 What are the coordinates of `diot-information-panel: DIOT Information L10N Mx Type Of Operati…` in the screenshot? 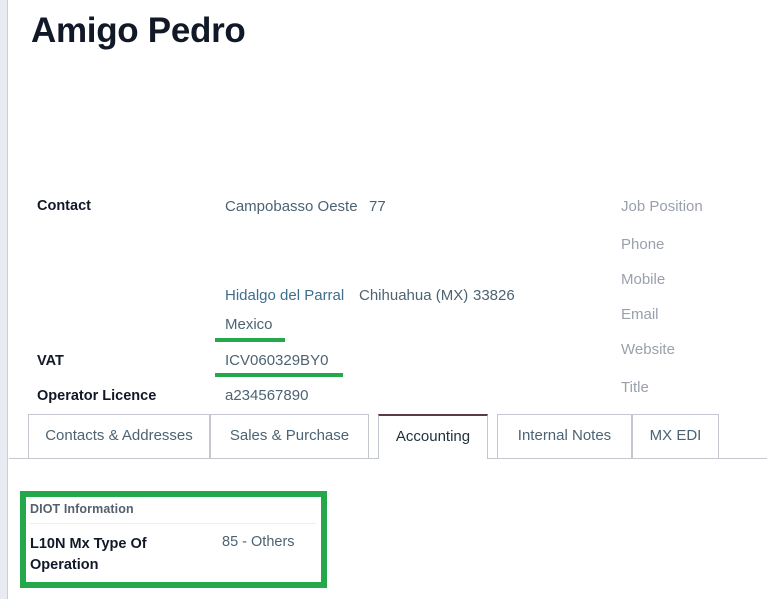 It's located at (173, 539).